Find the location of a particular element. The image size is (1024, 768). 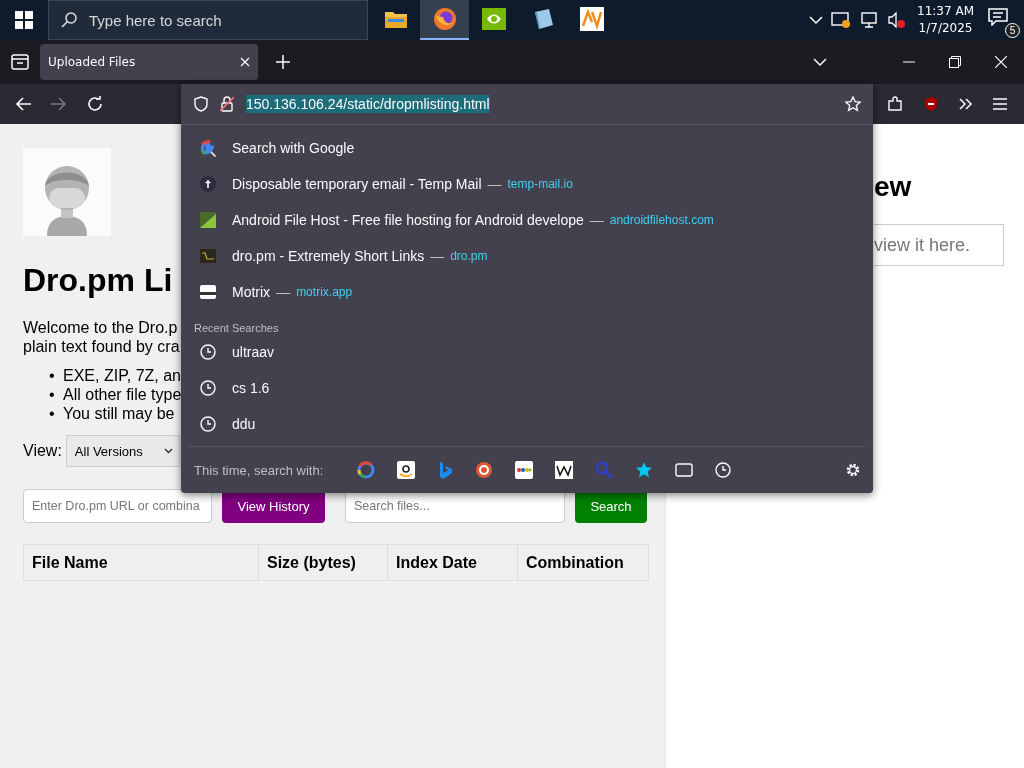

suggestion-title: Search with Google is located at coordinates (293, 148).